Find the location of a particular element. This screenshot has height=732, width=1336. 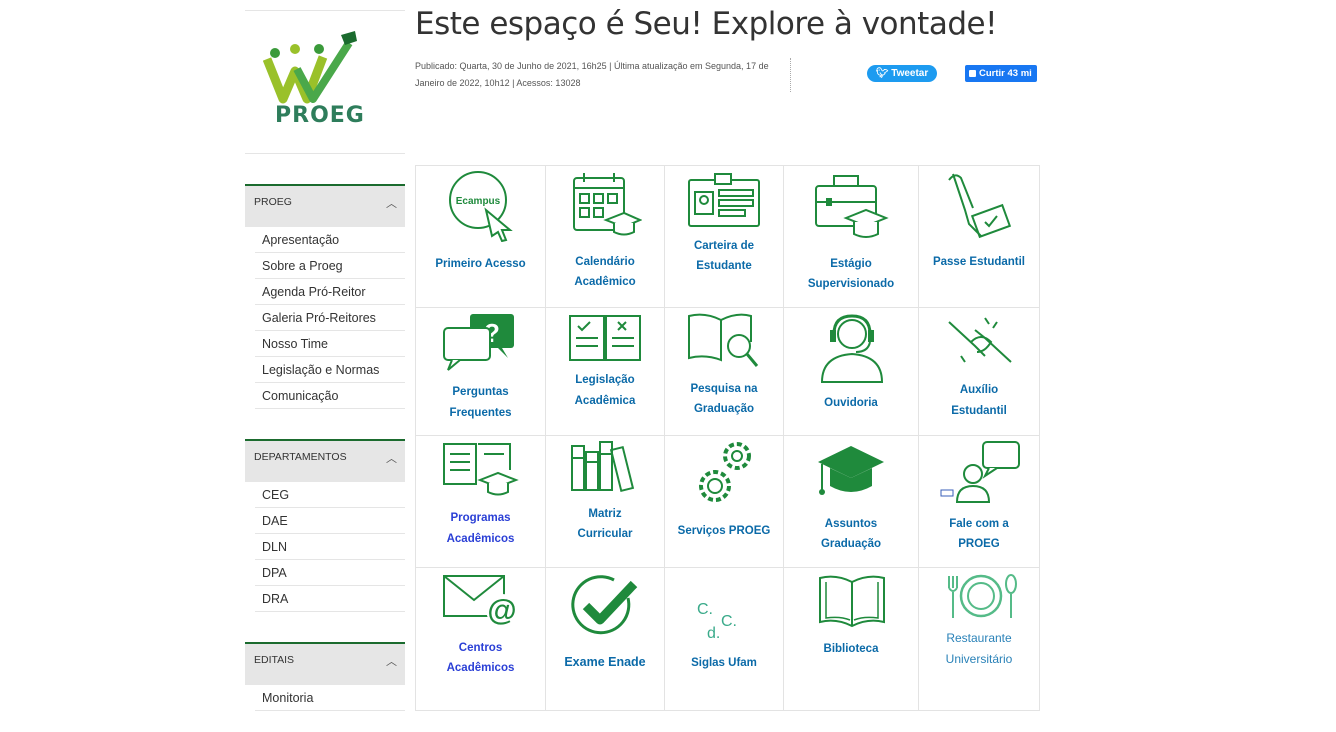

tile-label: PROEG is located at coordinates (979, 544).